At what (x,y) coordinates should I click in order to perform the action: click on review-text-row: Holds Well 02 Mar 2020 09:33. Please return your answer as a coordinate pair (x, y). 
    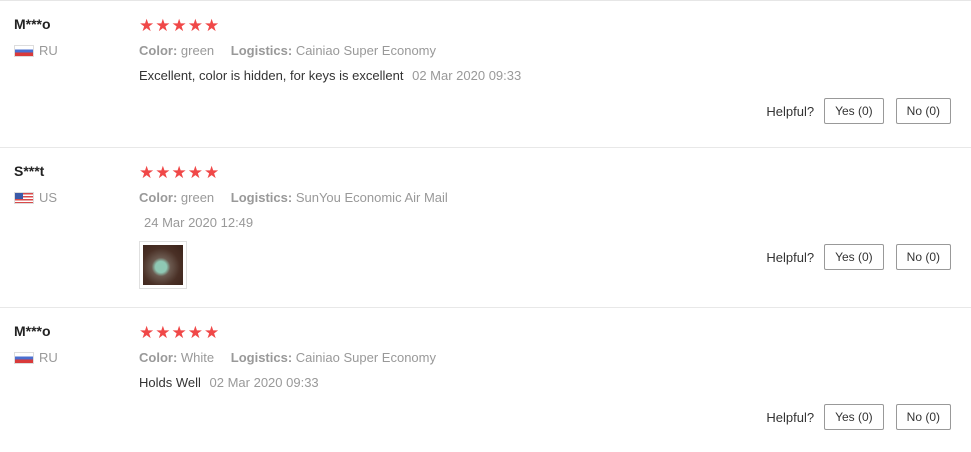
    Looking at the image, I should click on (545, 383).